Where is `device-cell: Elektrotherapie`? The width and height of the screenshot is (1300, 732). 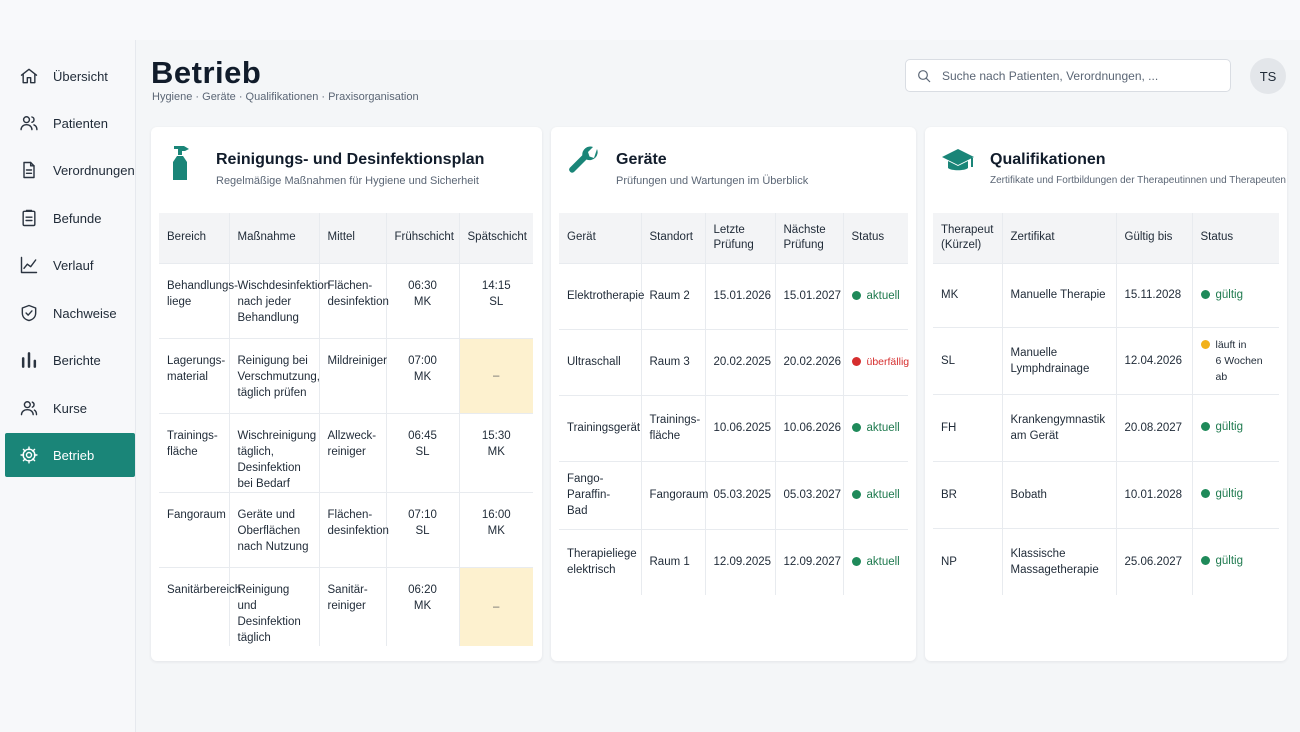 device-cell: Elektrotherapie is located at coordinates (601, 295).